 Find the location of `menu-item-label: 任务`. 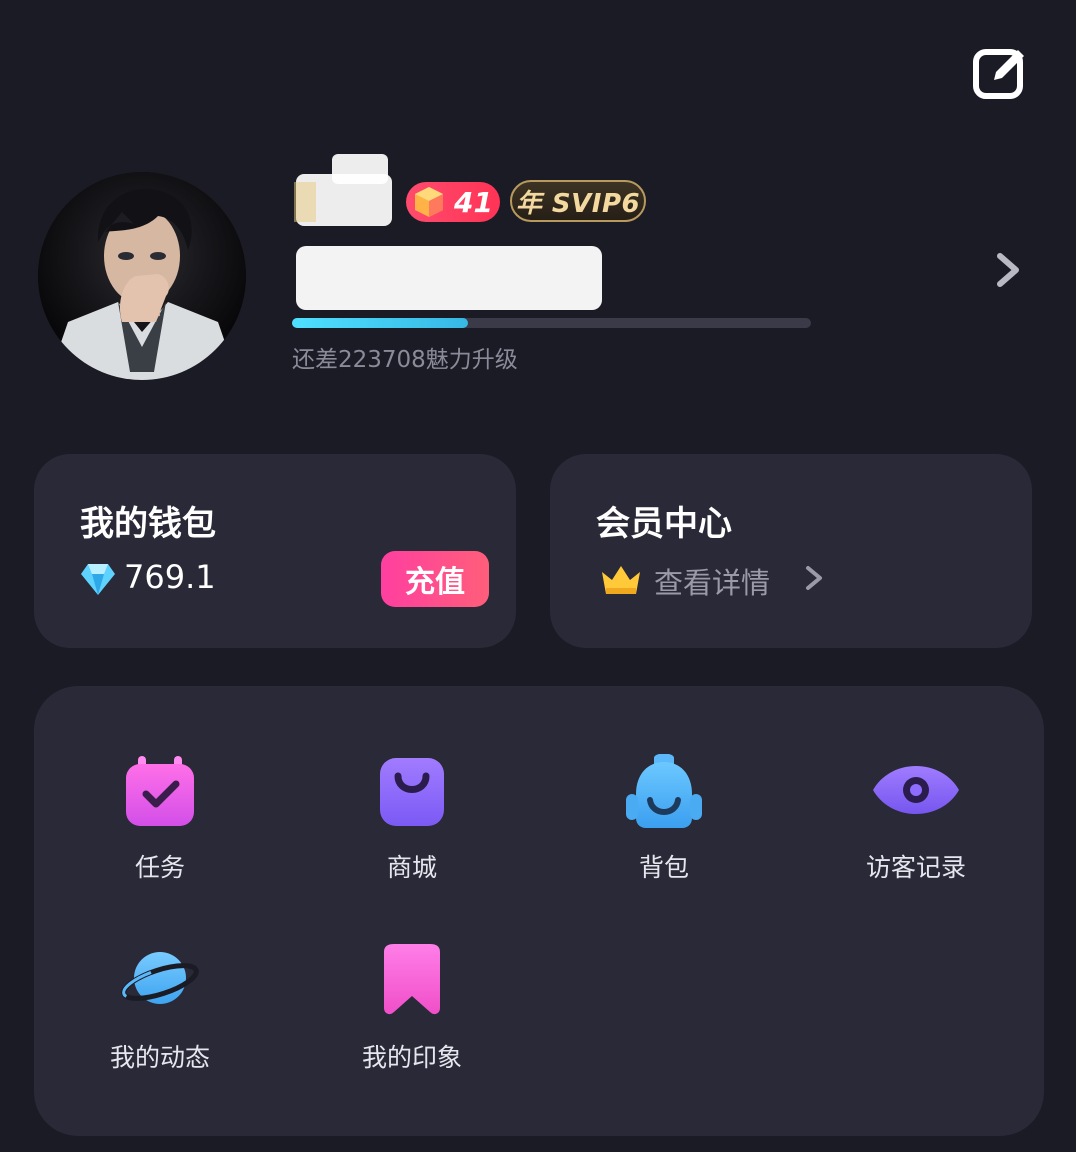

menu-item-label: 任务 is located at coordinates (159, 867).